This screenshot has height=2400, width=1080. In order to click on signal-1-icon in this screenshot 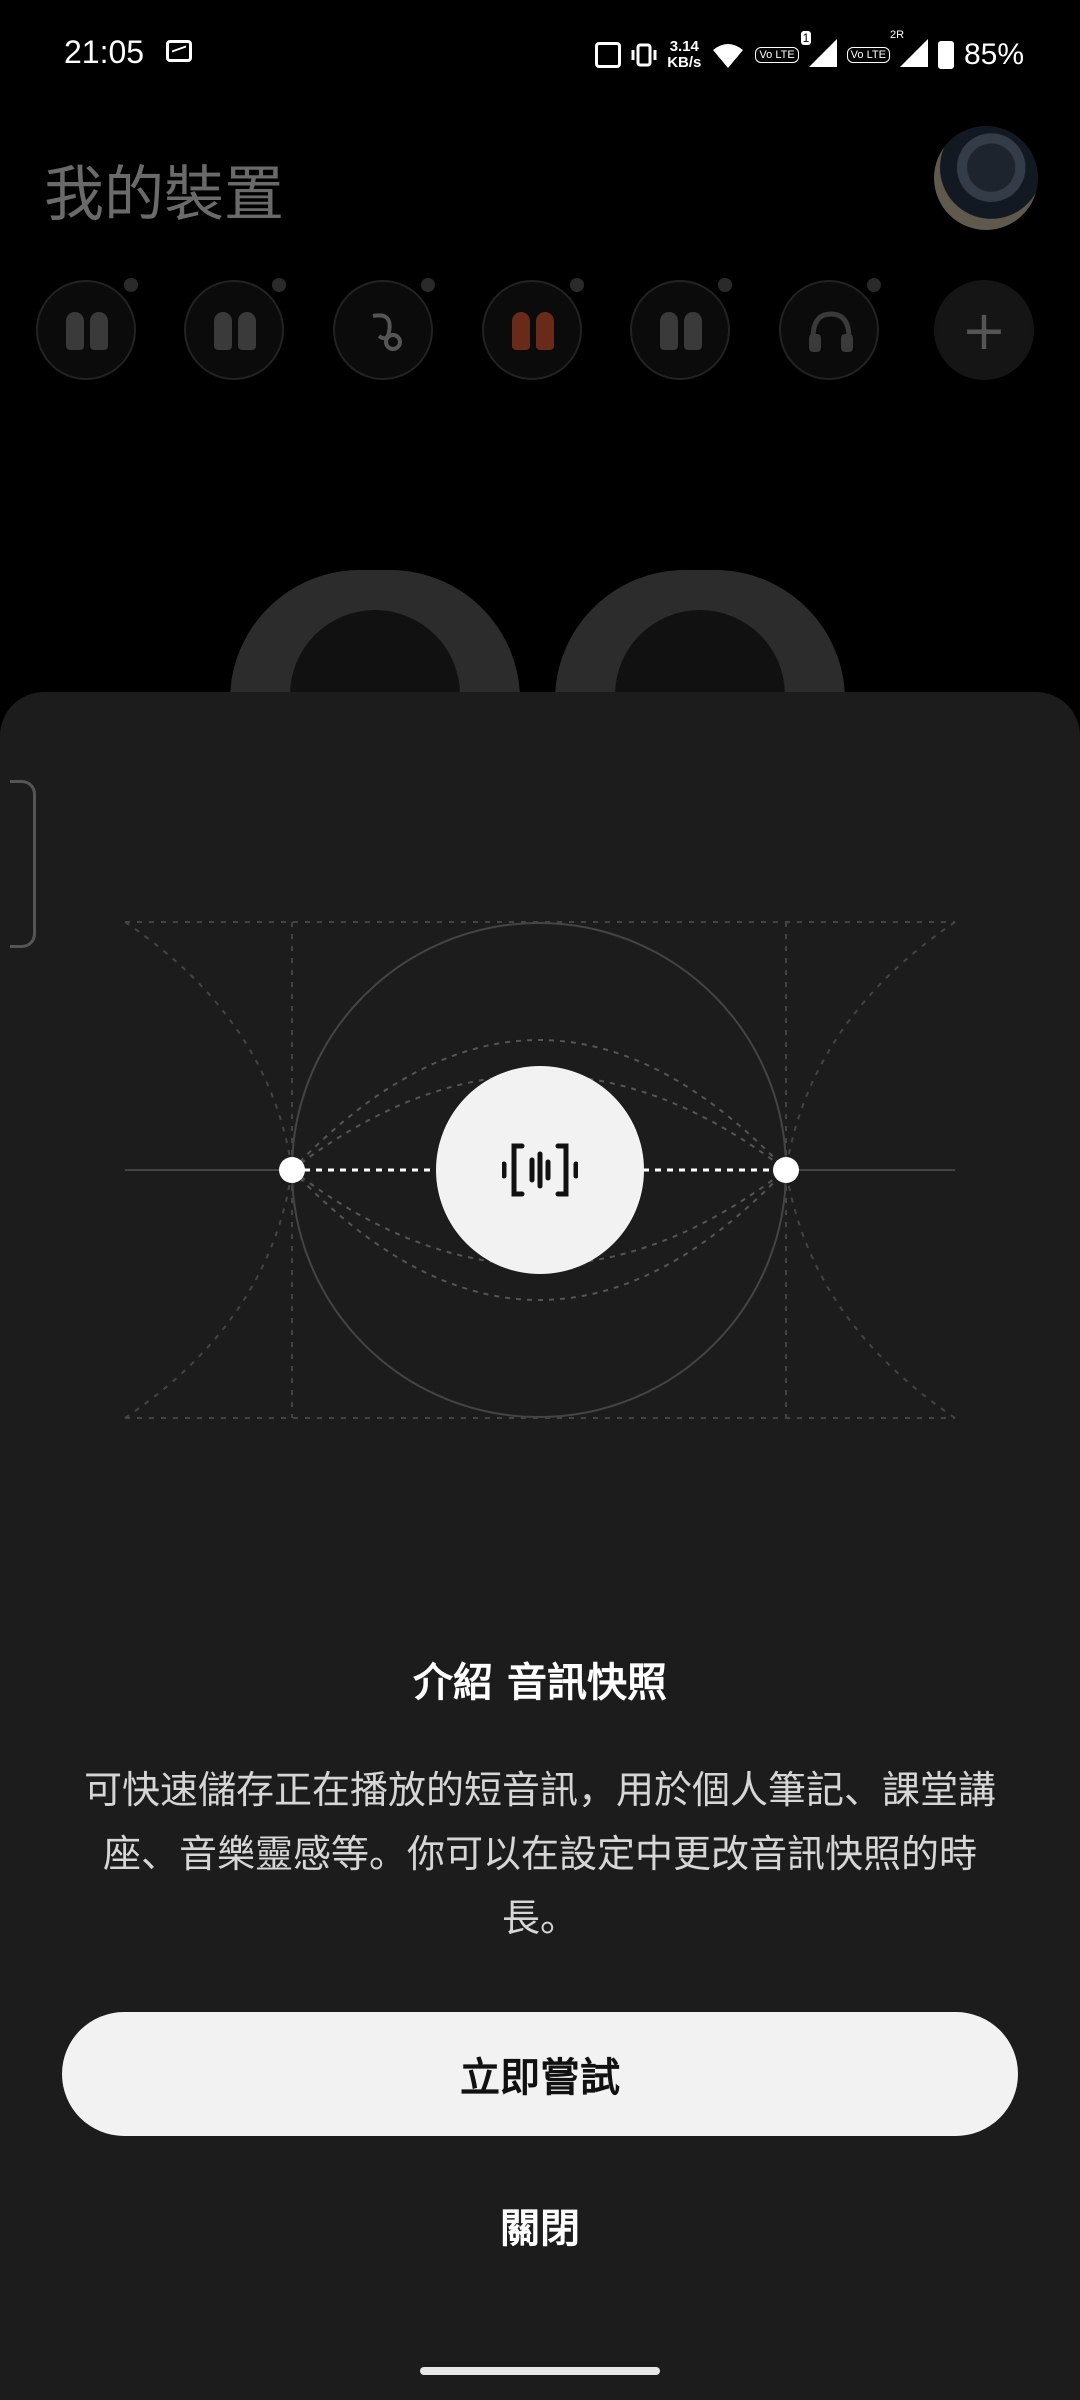, I will do `click(822, 53)`.